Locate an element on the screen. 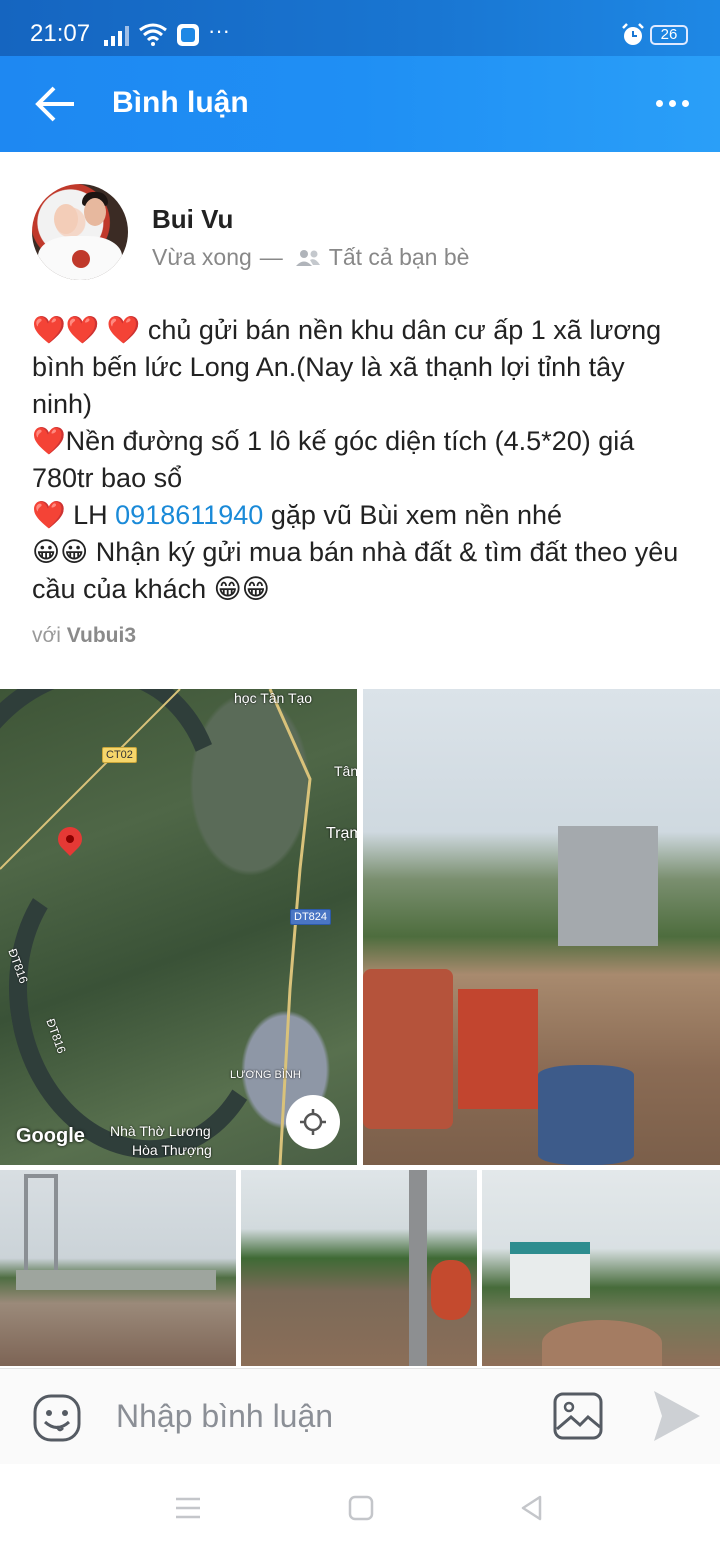  crosshair-icon is located at coordinates (313, 1122).